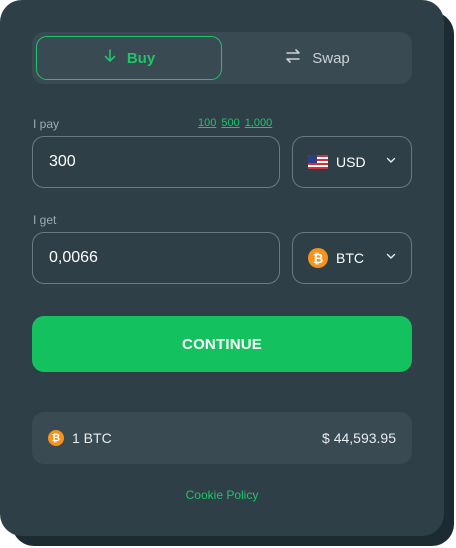 The image size is (456, 548). What do you see at coordinates (318, 162) in the screenshot?
I see `us-flag-icon` at bounding box center [318, 162].